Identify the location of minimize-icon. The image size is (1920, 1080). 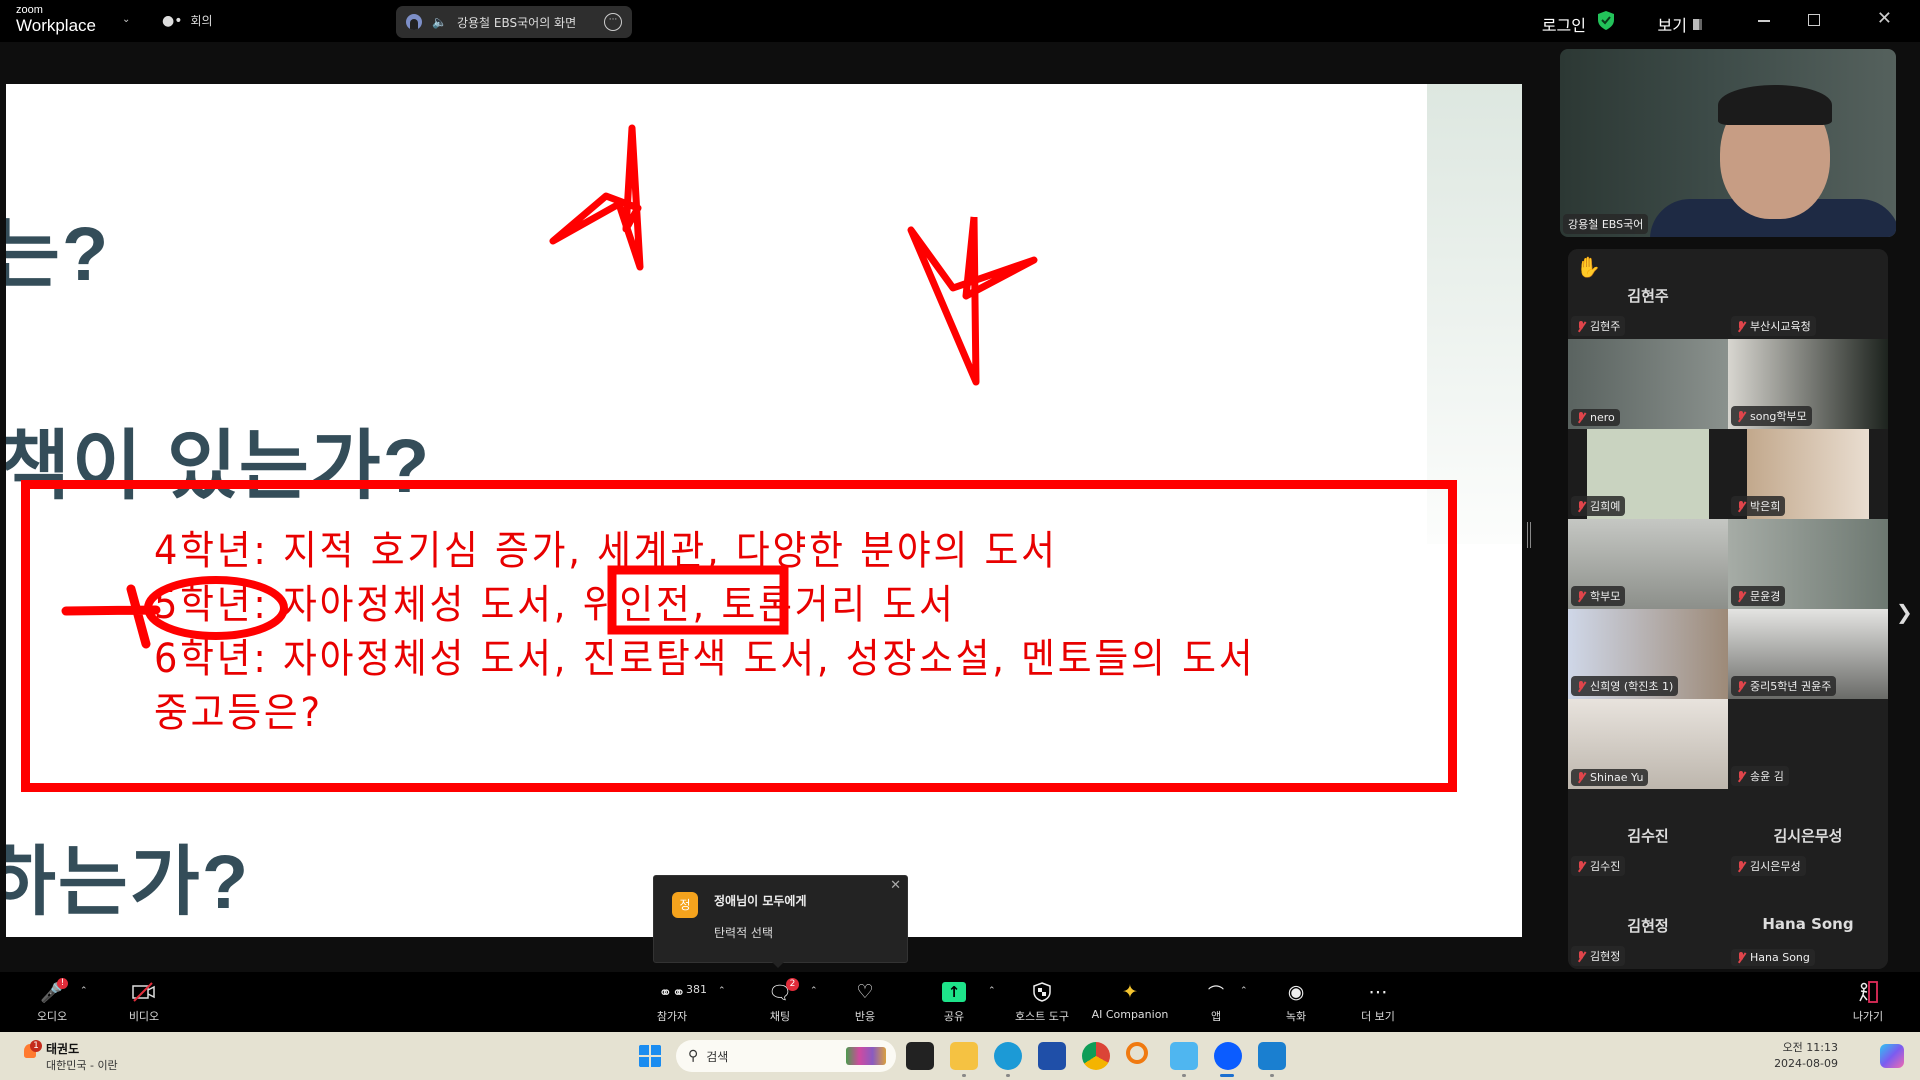
(1764, 21).